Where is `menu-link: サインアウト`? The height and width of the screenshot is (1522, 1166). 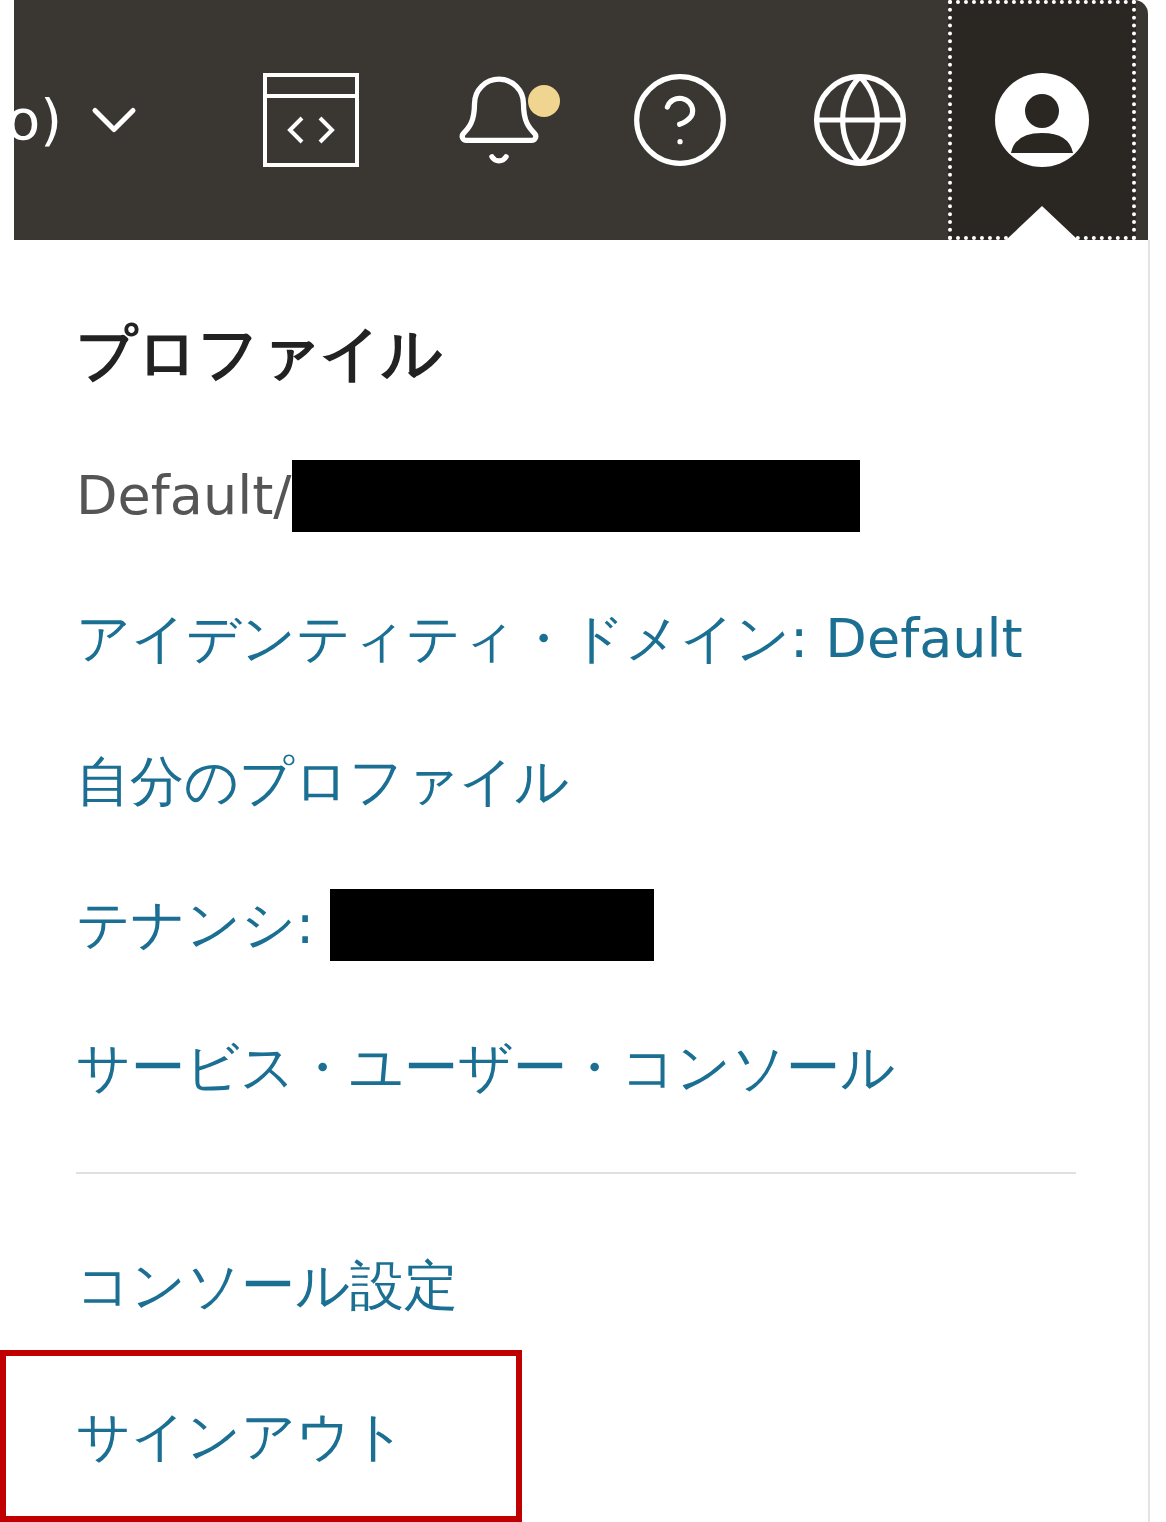 menu-link: サインアウト is located at coordinates (241, 1436).